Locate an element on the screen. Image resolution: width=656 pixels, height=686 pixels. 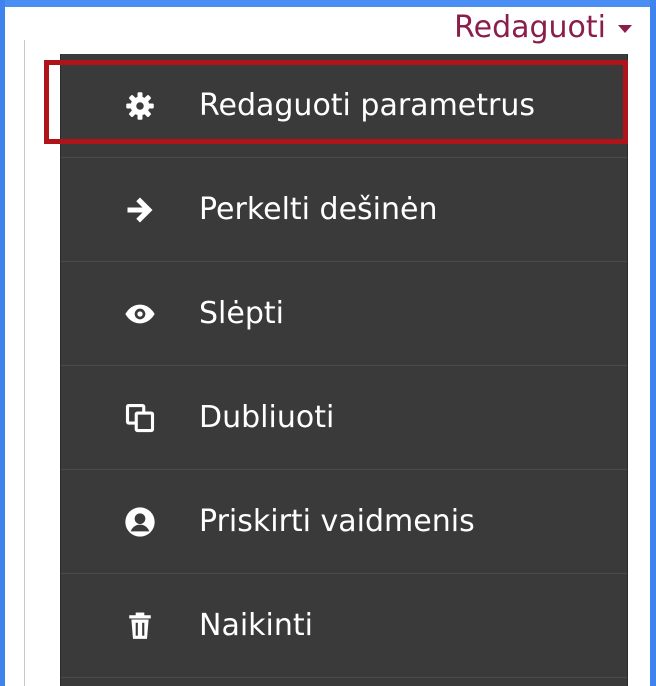
menu-item-label: Slėpti is located at coordinates (241, 313).